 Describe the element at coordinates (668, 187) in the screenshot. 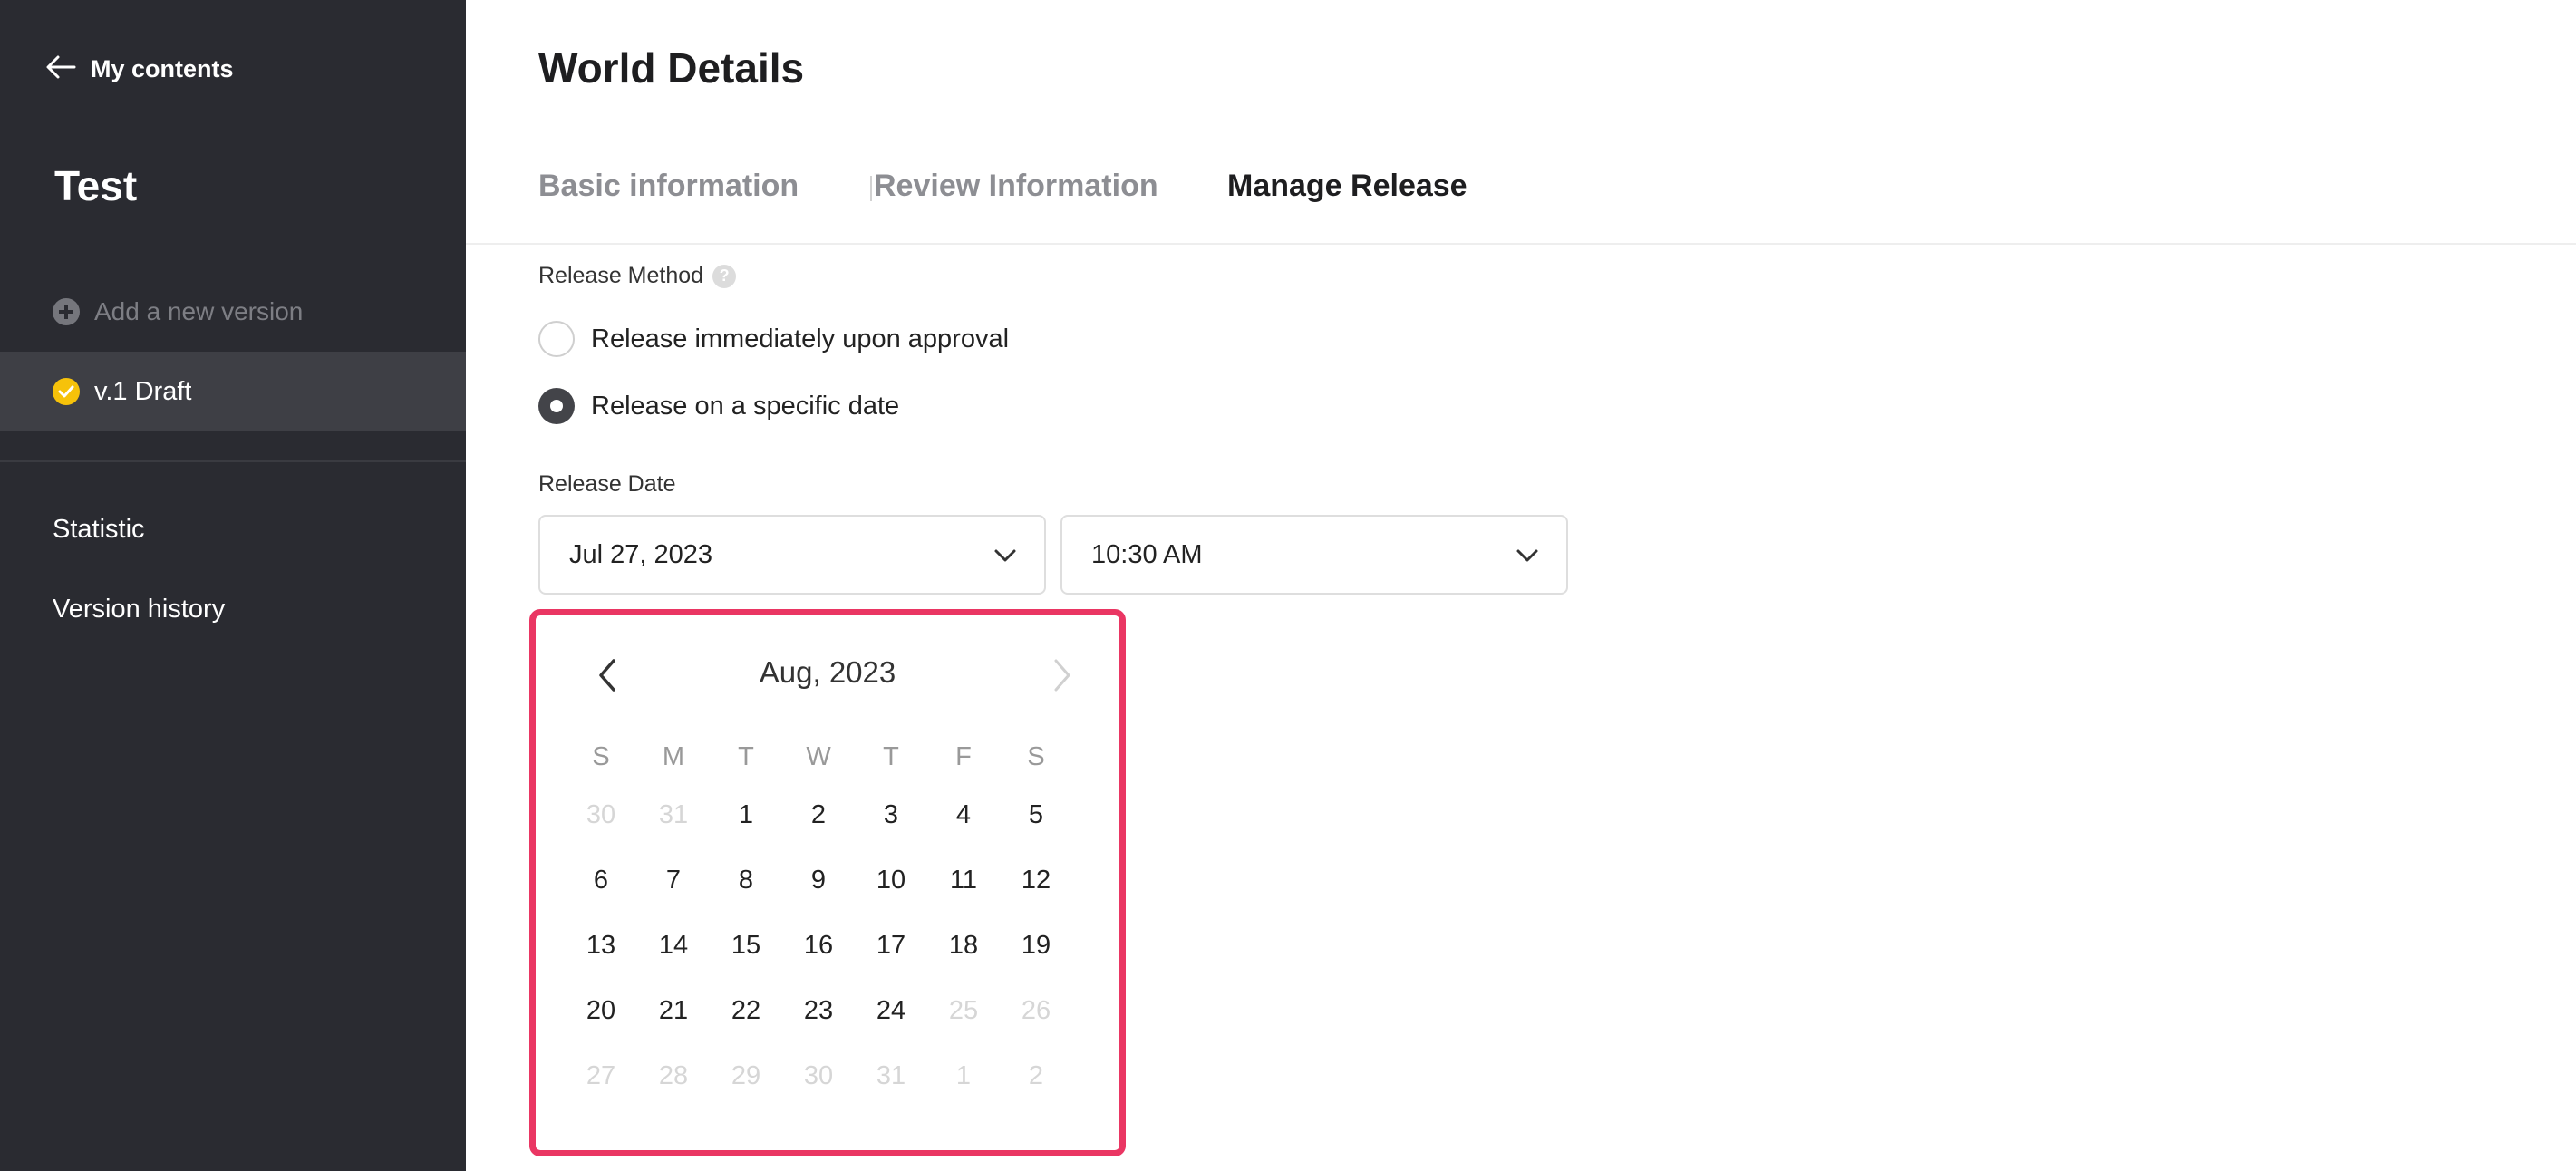

I see `tab-basic-information: Basic information` at that location.